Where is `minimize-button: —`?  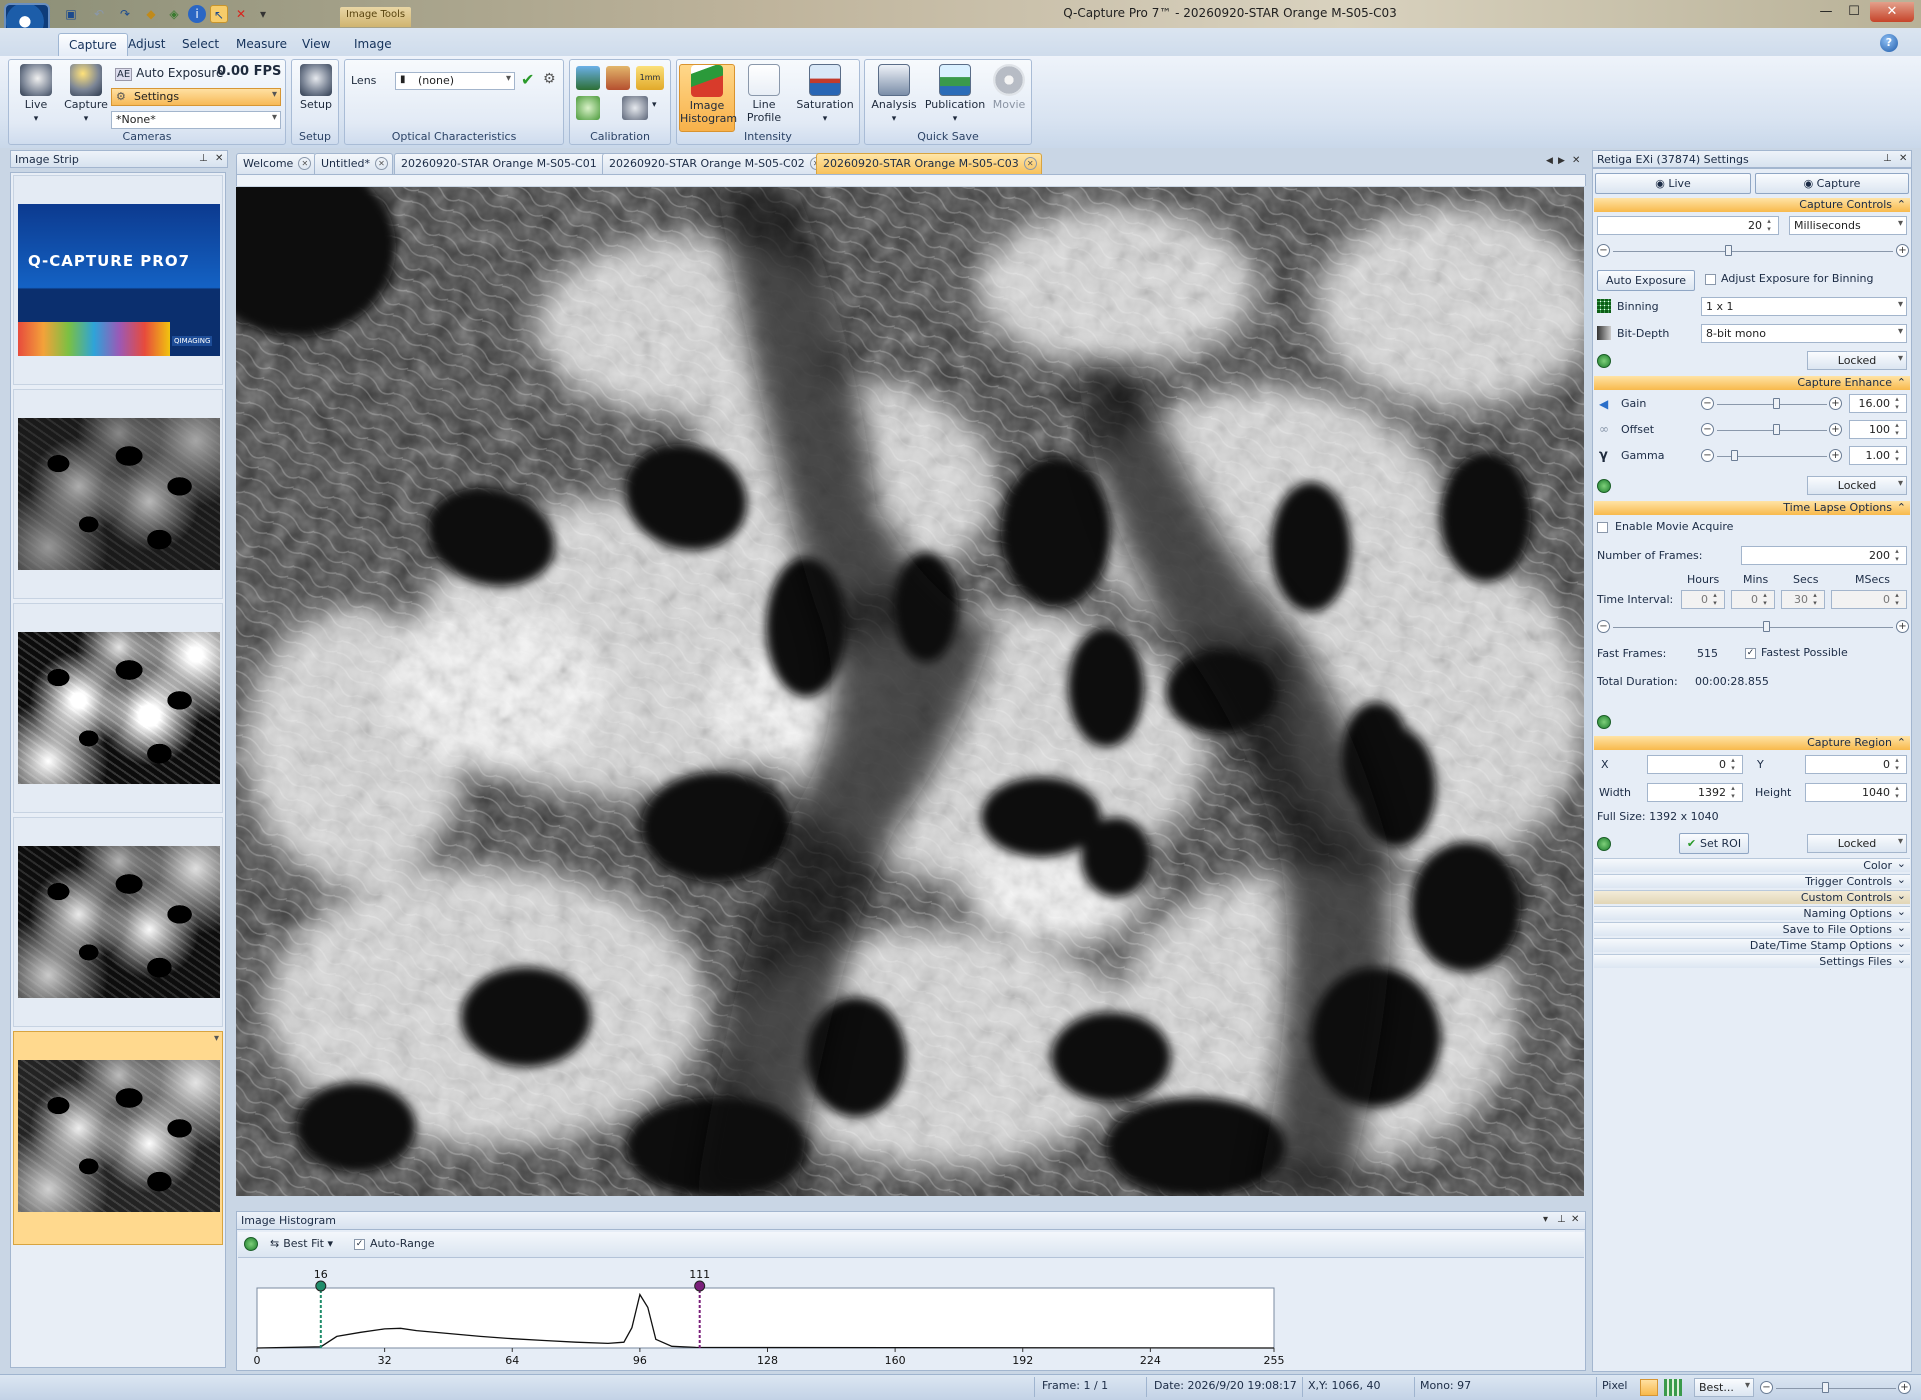 minimize-button: — is located at coordinates (1826, 12).